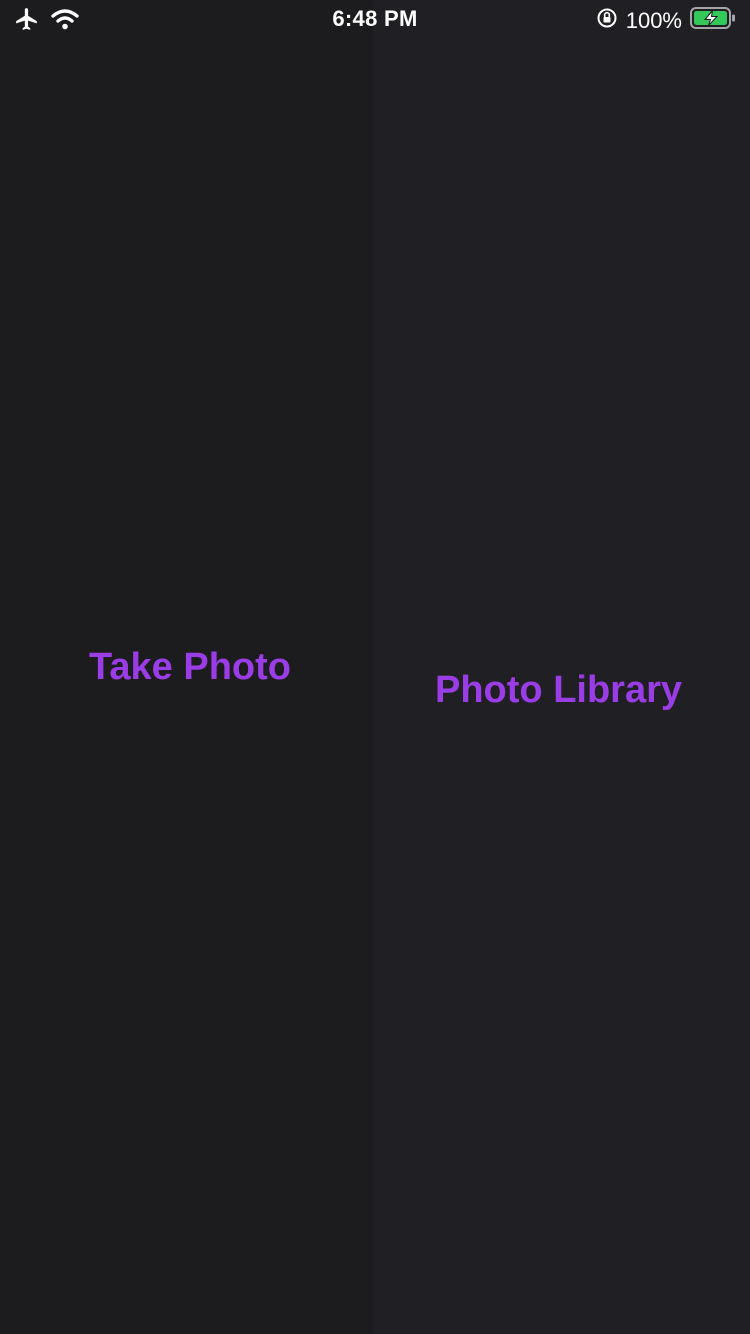 This screenshot has width=750, height=1334. I want to click on battery-percent: 100%, so click(653, 20).